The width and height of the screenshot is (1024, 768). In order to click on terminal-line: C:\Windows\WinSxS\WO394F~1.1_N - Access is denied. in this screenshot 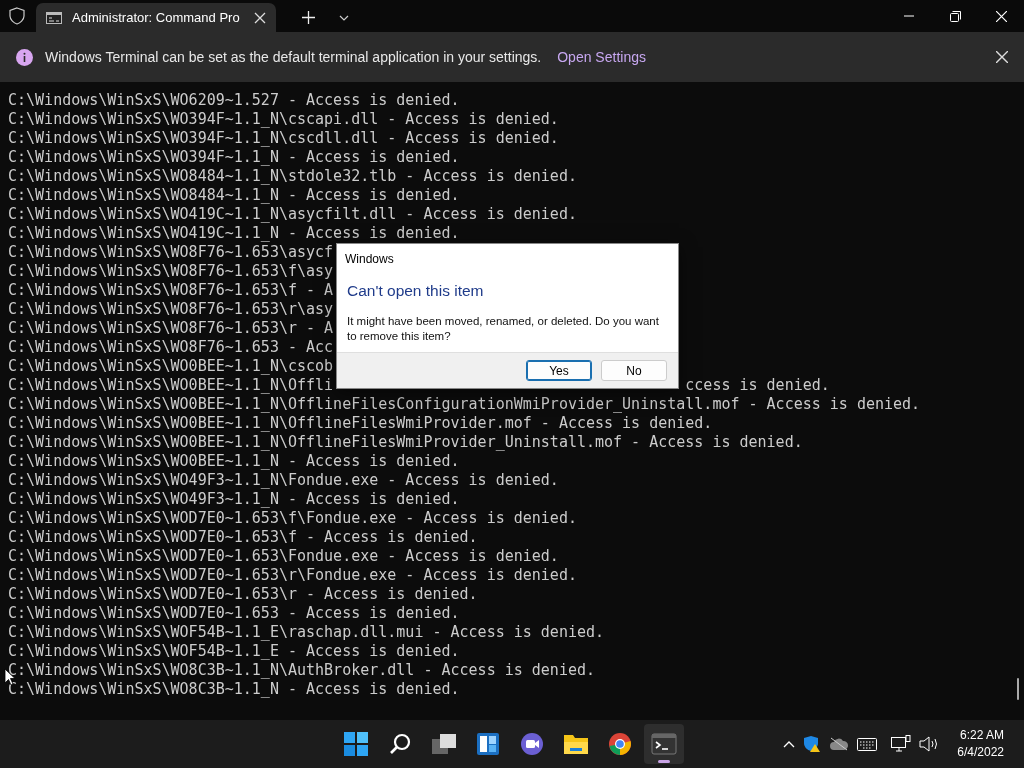, I will do `click(234, 157)`.